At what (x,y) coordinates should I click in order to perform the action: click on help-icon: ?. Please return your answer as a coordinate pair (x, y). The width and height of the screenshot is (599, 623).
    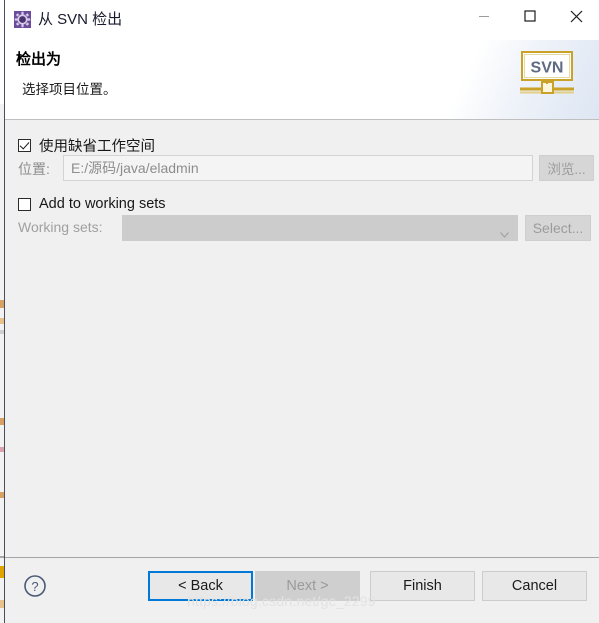
    Looking at the image, I should click on (35, 586).